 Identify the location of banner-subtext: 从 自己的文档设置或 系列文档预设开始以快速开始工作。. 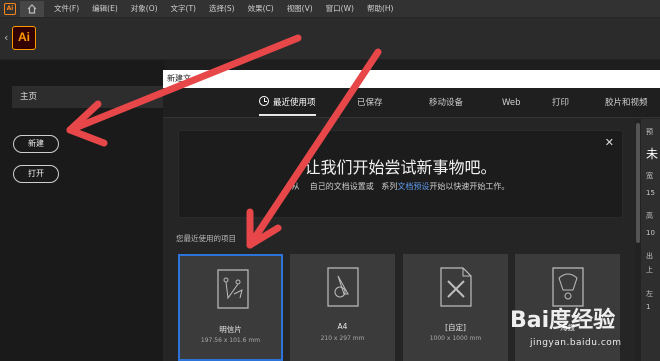
(400, 186).